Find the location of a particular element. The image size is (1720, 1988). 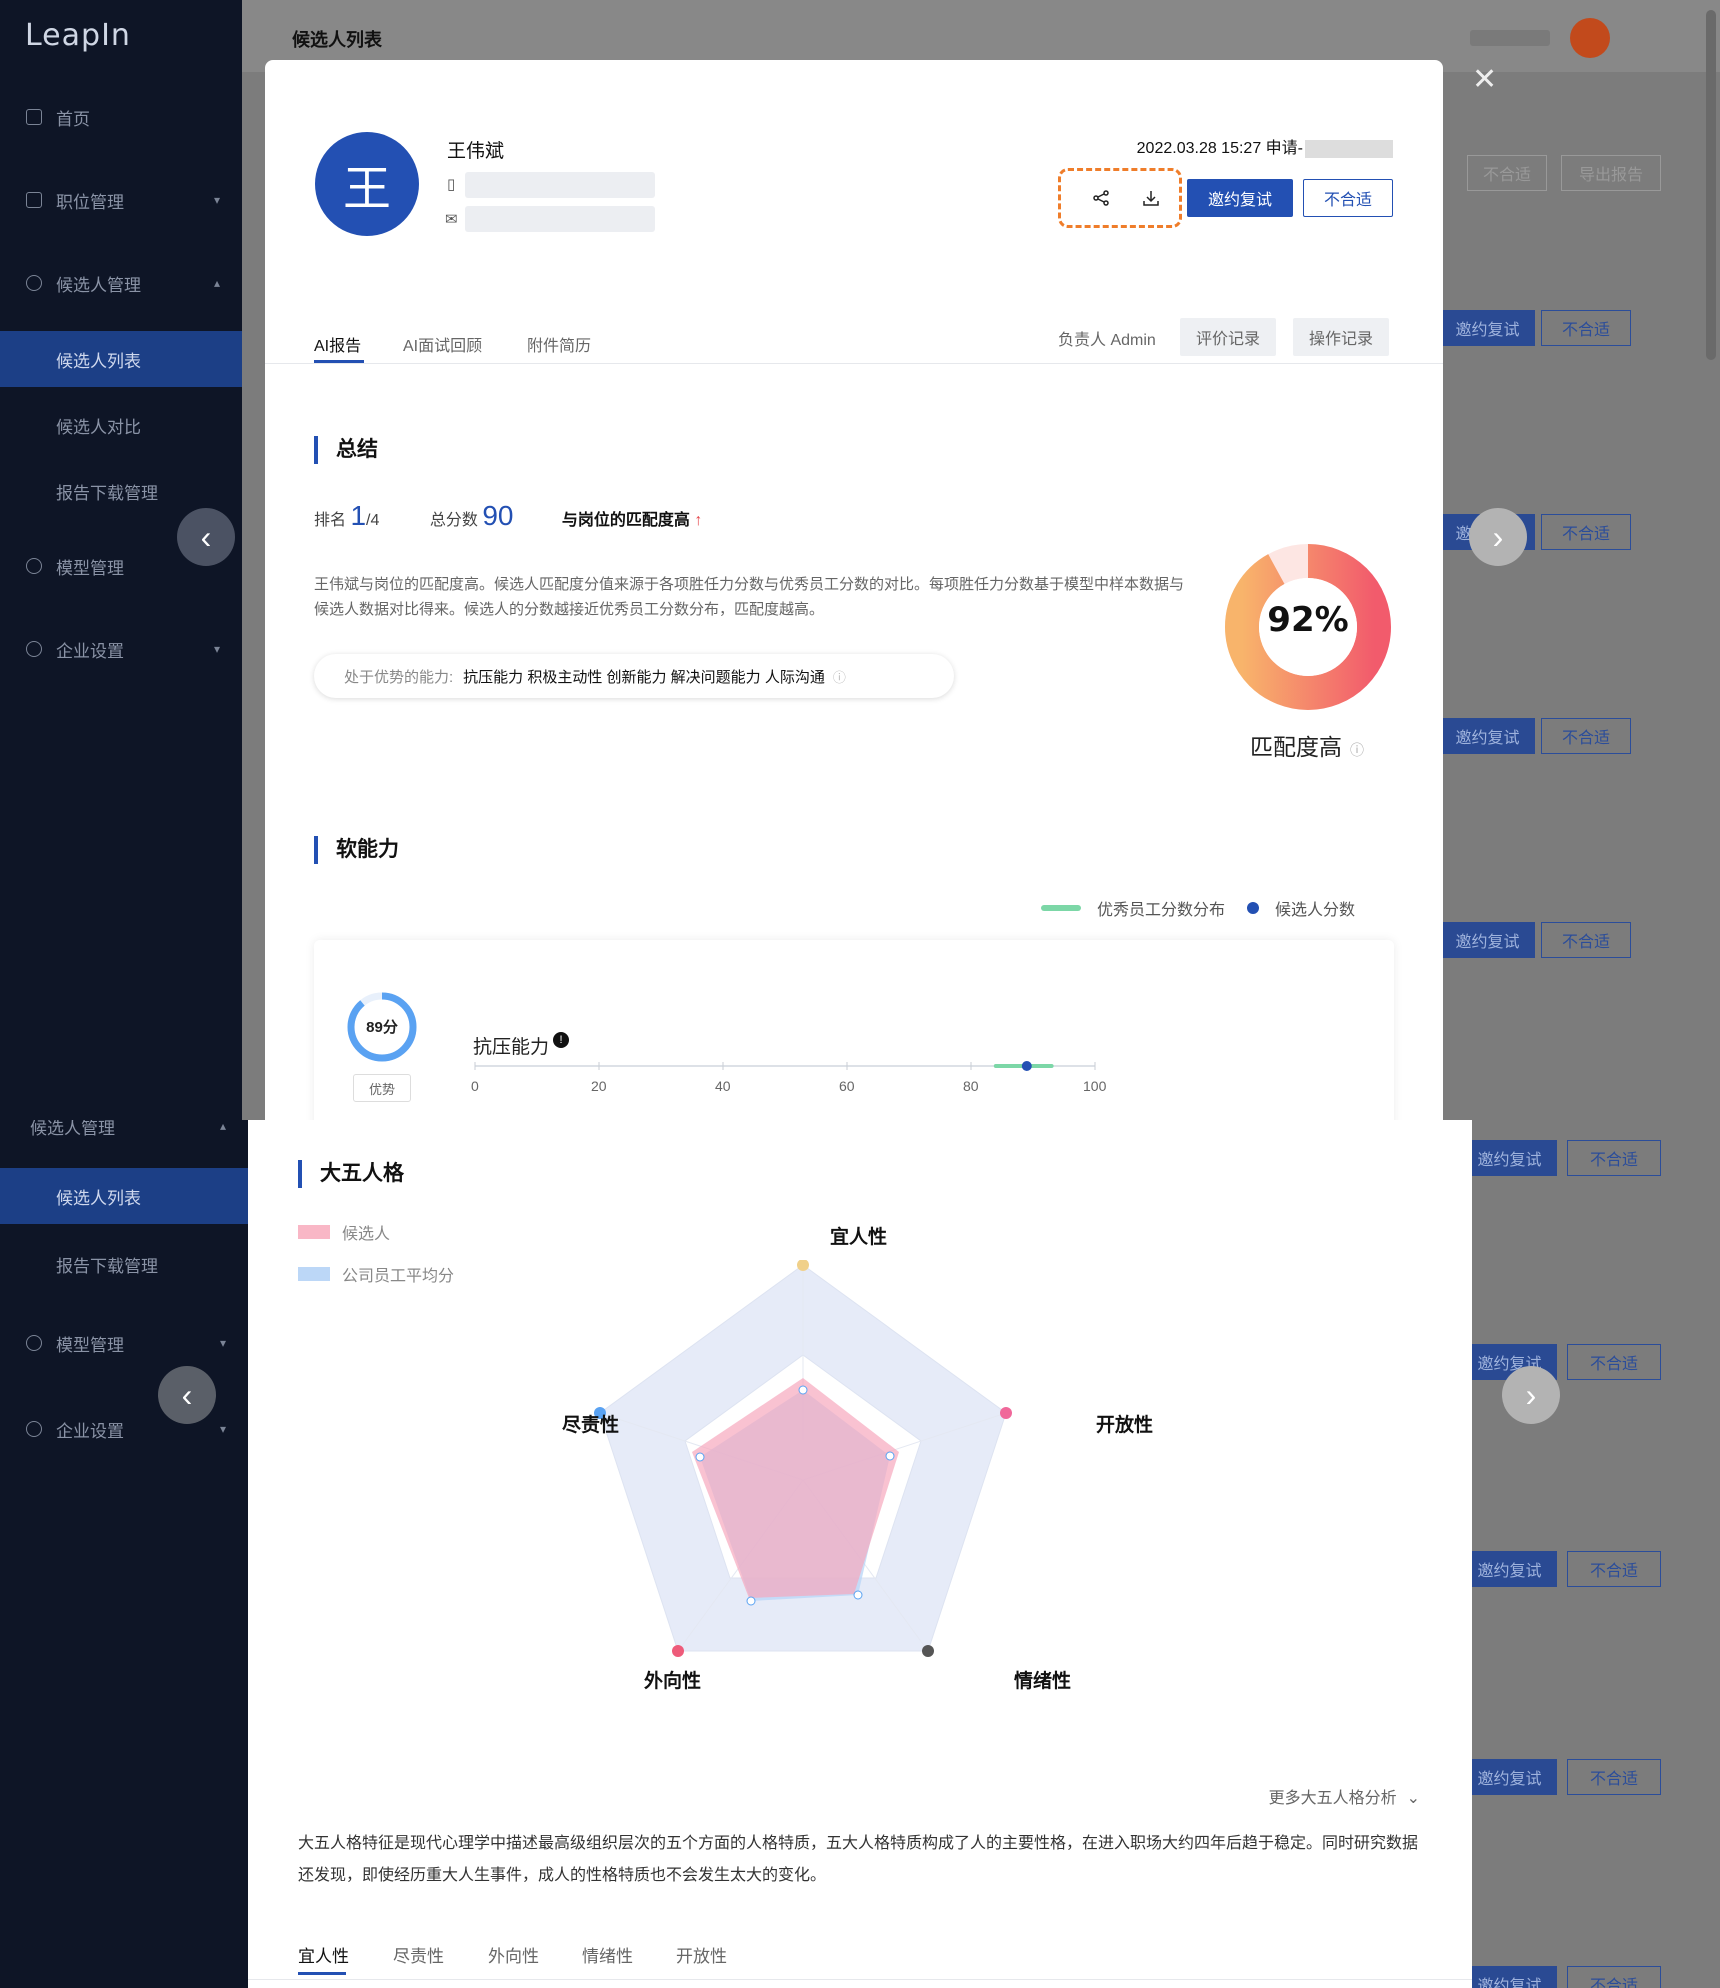

summary-title: 总结 is located at coordinates (346, 450).